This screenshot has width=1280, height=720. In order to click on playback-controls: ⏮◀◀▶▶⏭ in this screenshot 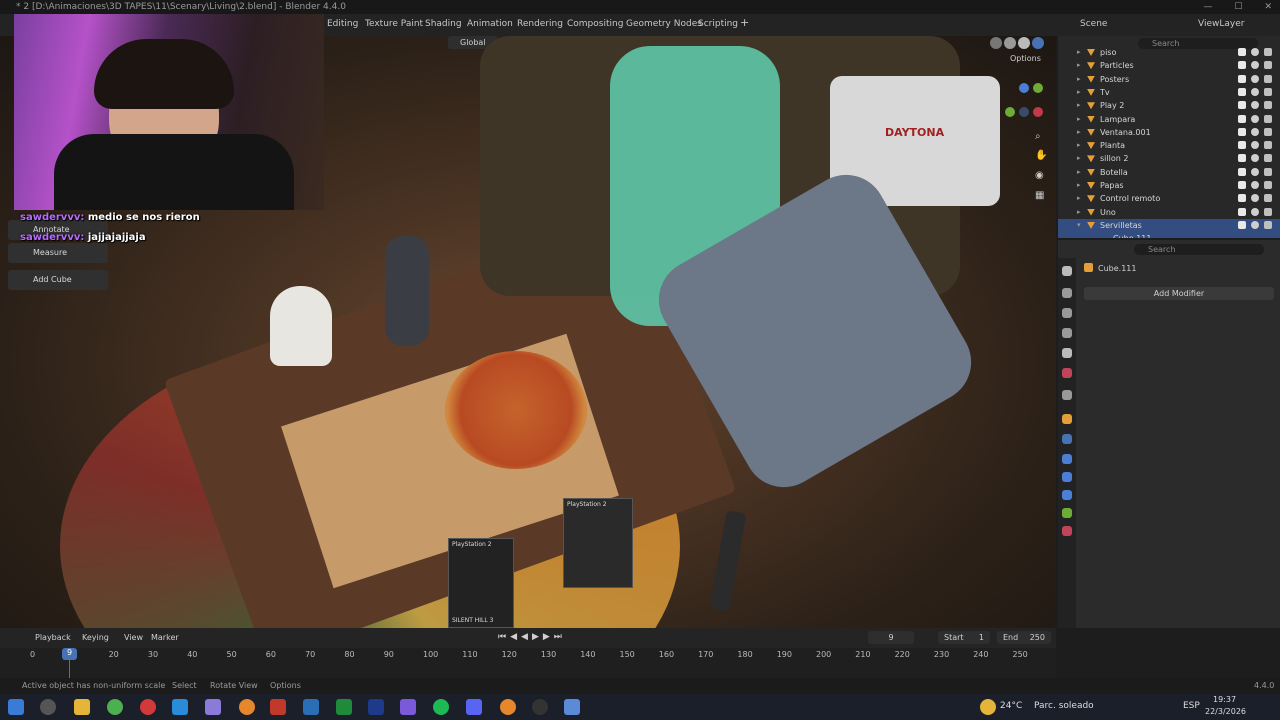, I will do `click(532, 637)`.